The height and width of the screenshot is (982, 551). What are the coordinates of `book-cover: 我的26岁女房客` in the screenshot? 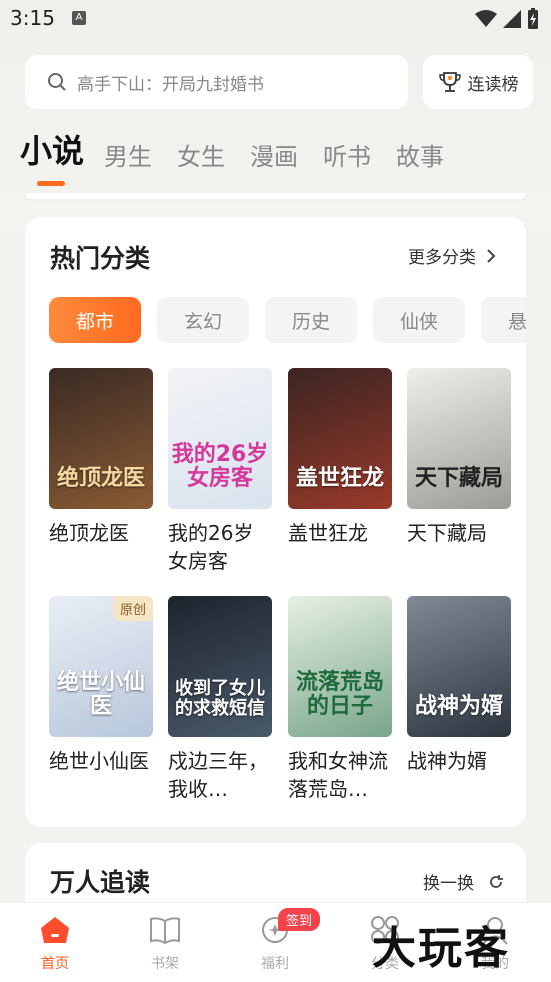 It's located at (220, 438).